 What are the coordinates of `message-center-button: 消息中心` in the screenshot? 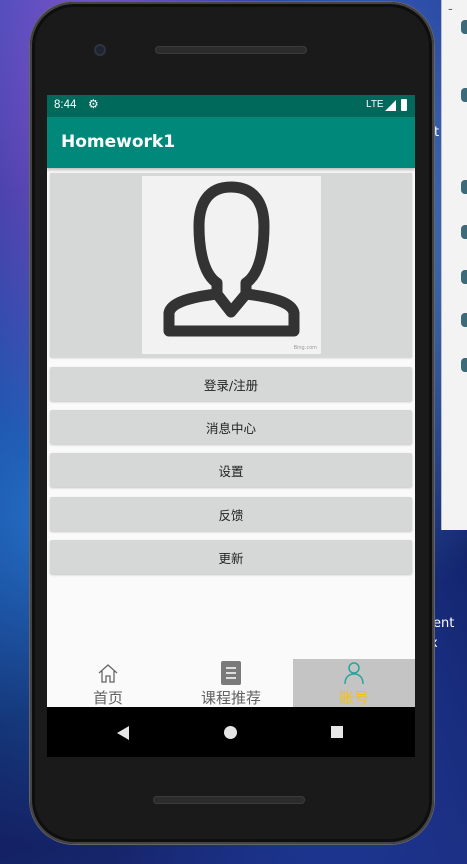 It's located at (231, 427).